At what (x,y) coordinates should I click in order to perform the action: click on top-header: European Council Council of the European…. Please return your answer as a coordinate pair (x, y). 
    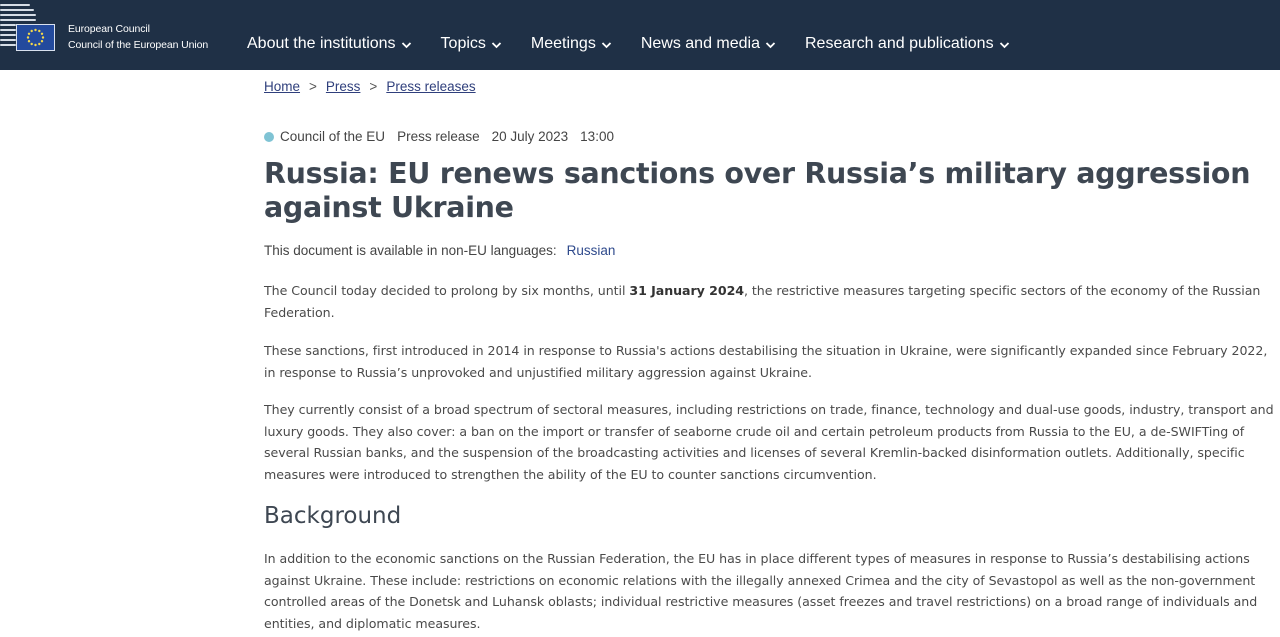
    Looking at the image, I should click on (640, 35).